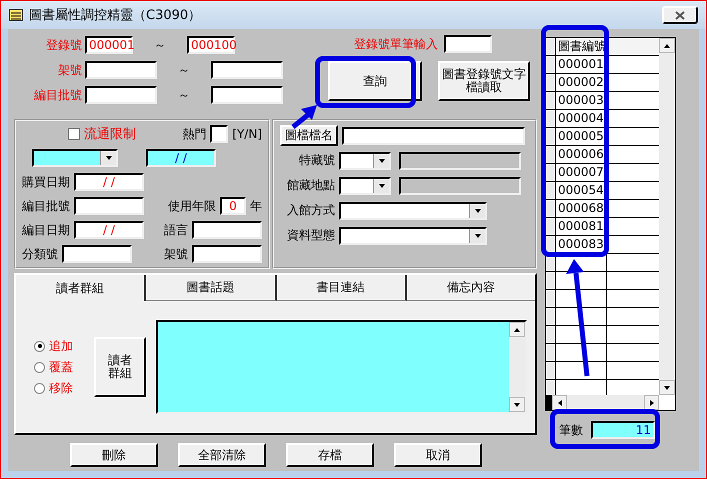 The height and width of the screenshot is (479, 707). What do you see at coordinates (571, 430) in the screenshot?
I see `count-label: 筆數` at bounding box center [571, 430].